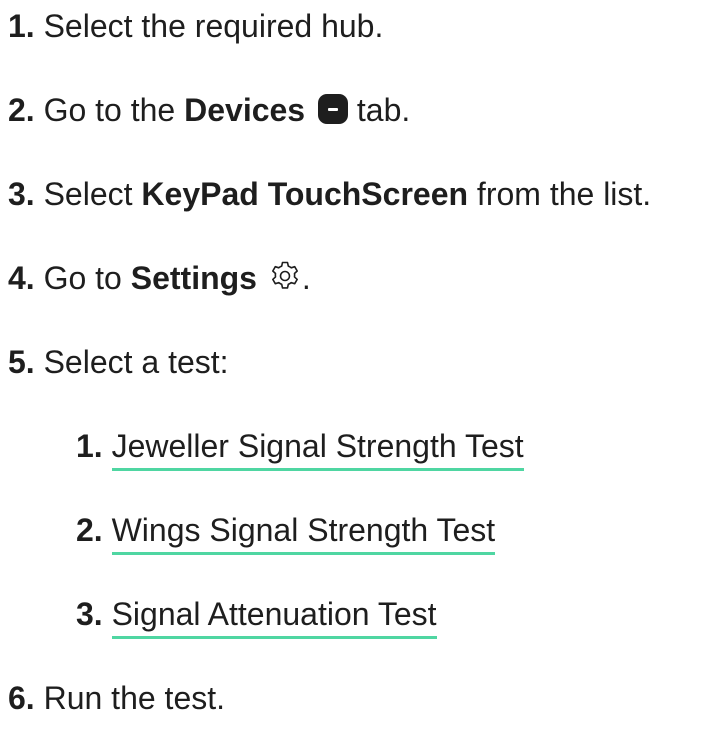  What do you see at coordinates (564, 194) in the screenshot?
I see `step-text-suffix: from the list.` at bounding box center [564, 194].